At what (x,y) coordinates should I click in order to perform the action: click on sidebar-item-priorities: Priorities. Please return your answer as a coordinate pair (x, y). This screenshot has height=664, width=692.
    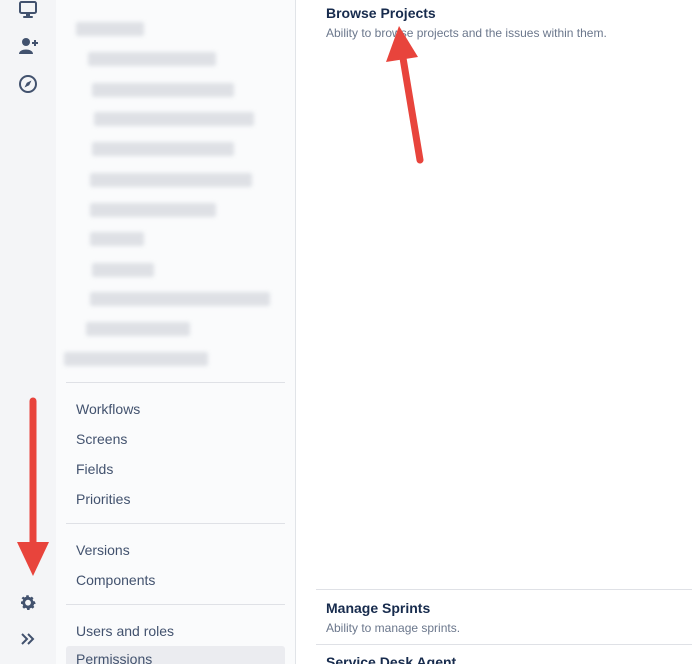
    Looking at the image, I should click on (175, 499).